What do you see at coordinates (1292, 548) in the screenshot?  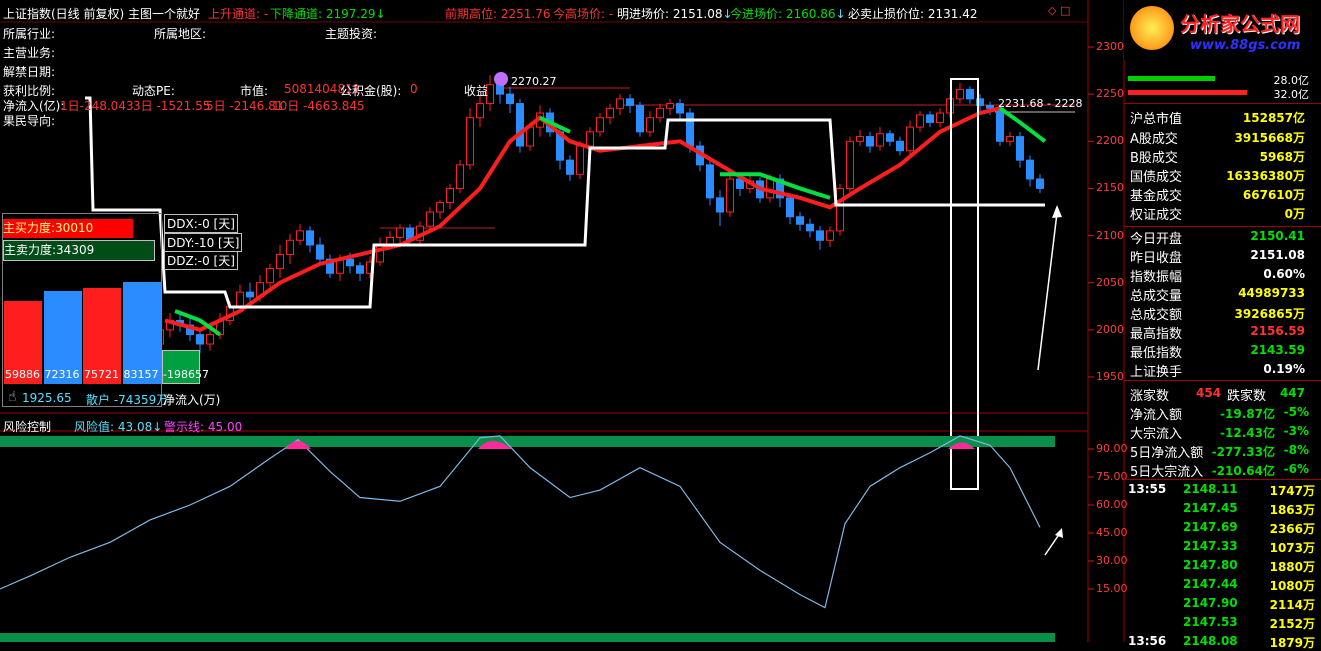 I see `tick-volume: 1073万` at bounding box center [1292, 548].